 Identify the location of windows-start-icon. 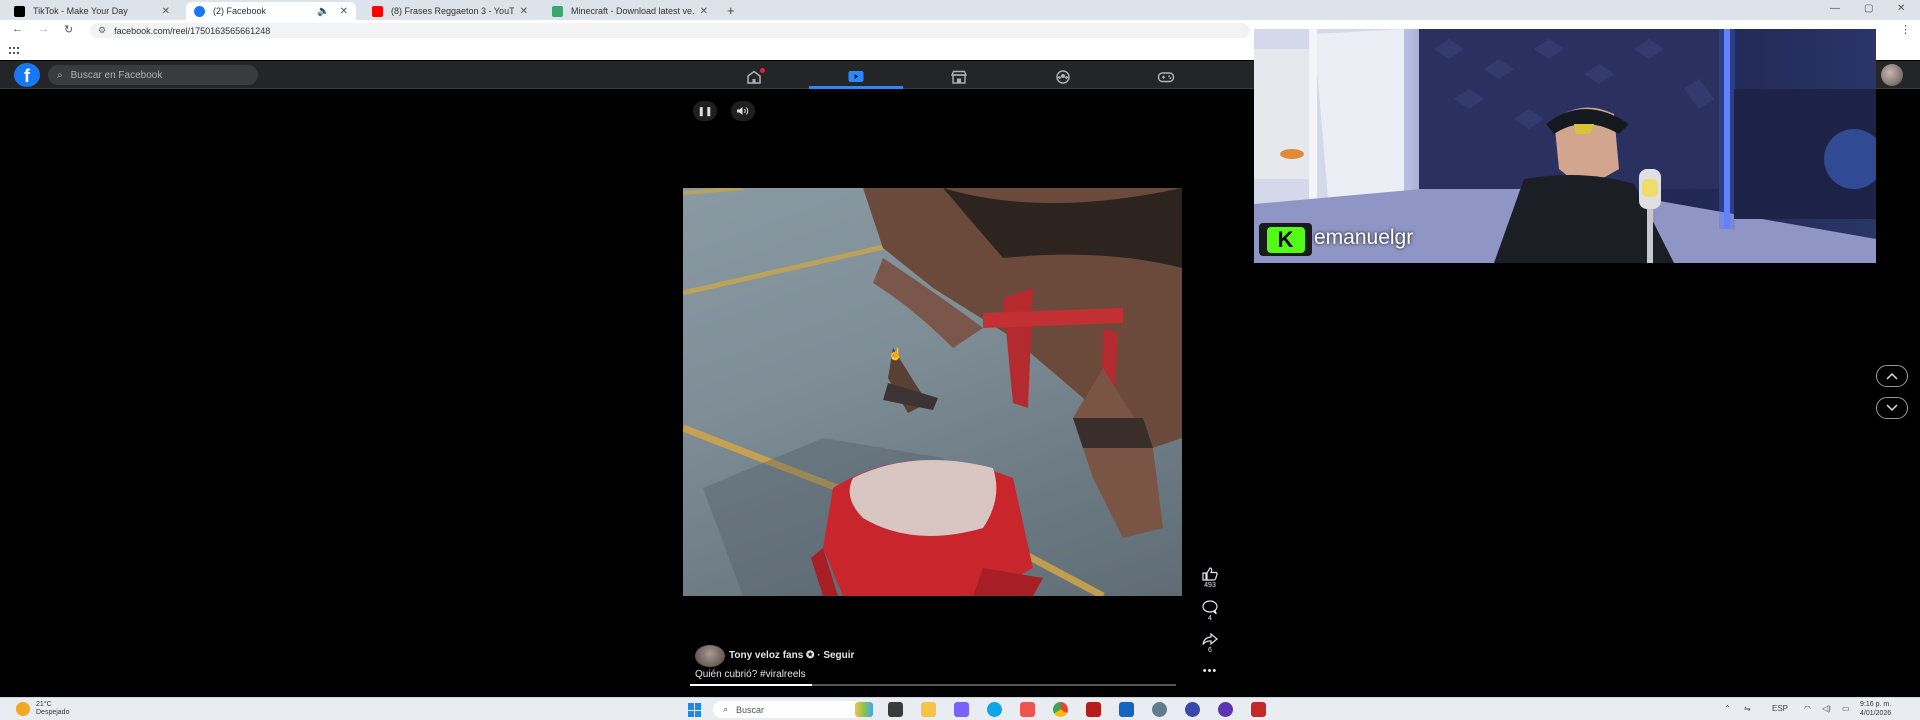
(695, 710).